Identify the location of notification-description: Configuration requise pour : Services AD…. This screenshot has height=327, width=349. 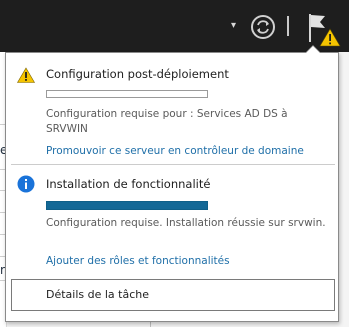
(167, 114).